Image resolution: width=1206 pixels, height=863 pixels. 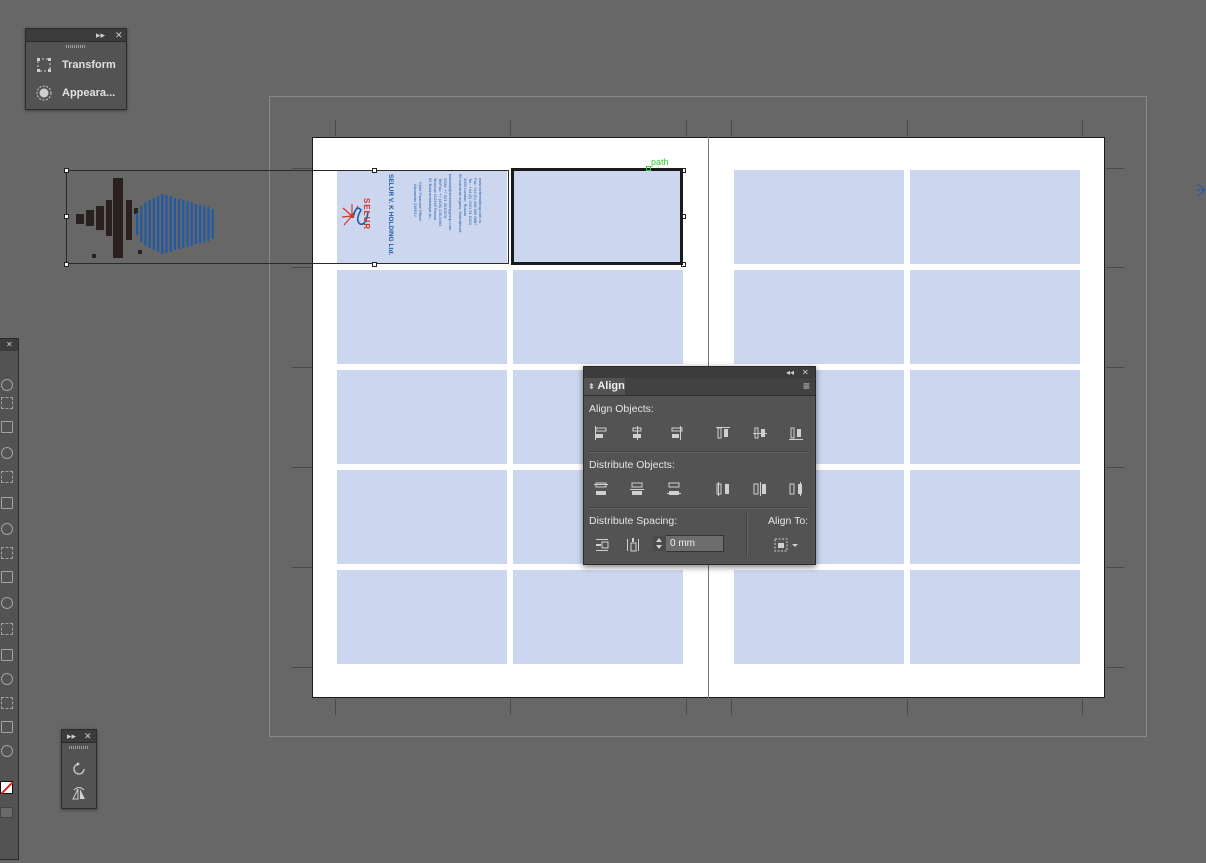 I want to click on vertical-distribute-space-button, so click(x=602, y=545).